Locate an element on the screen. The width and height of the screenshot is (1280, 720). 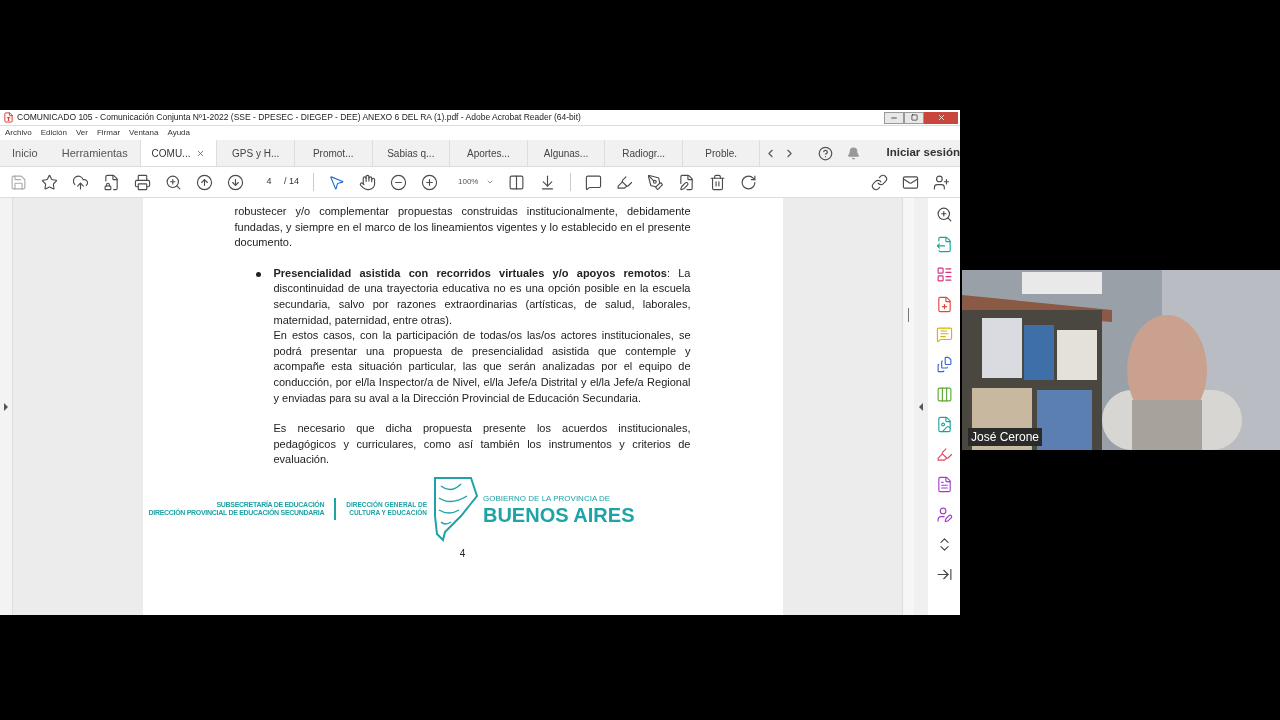
star-icon is located at coordinates (49, 182).